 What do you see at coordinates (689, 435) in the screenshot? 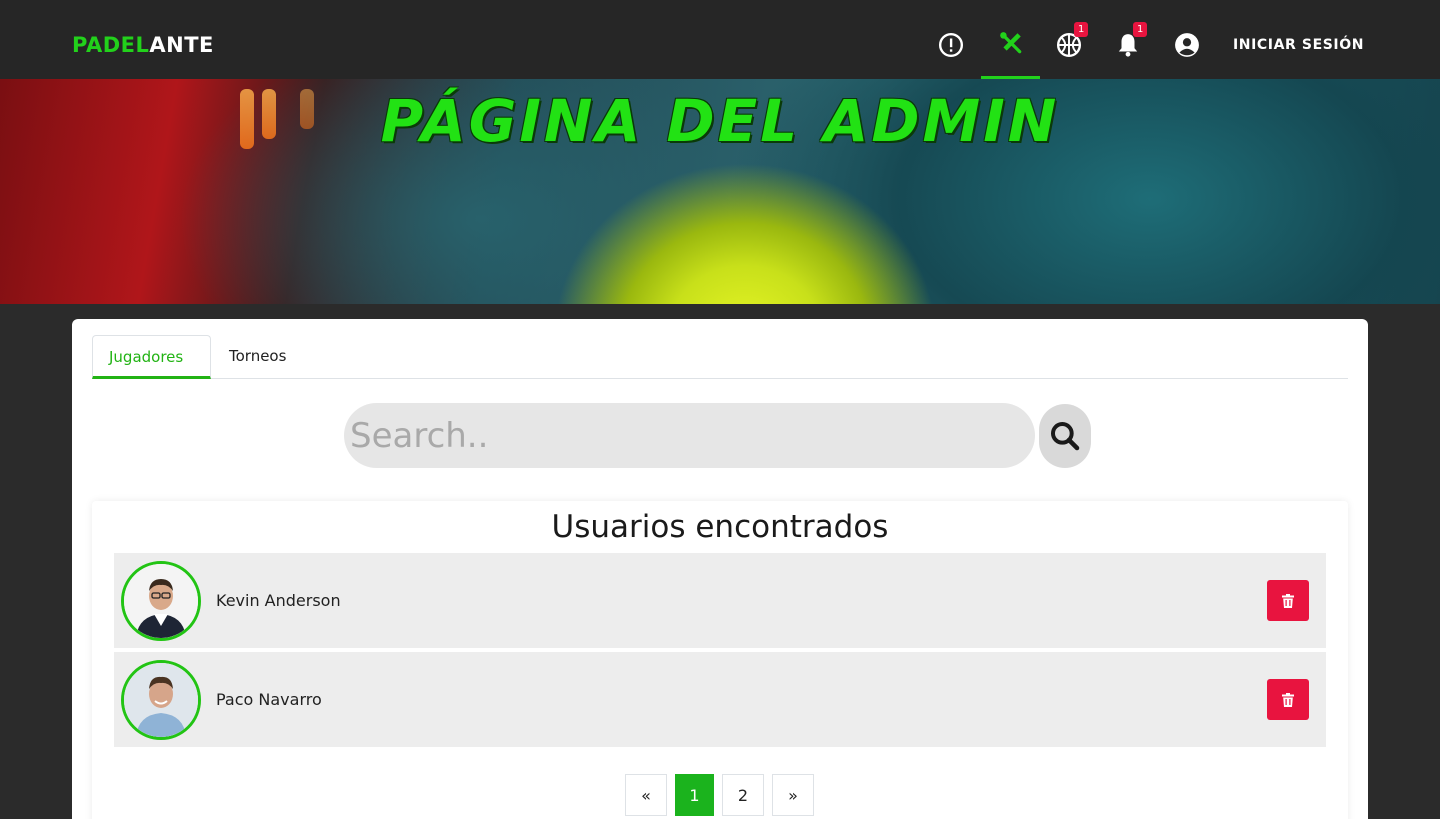
I see `search-input` at bounding box center [689, 435].